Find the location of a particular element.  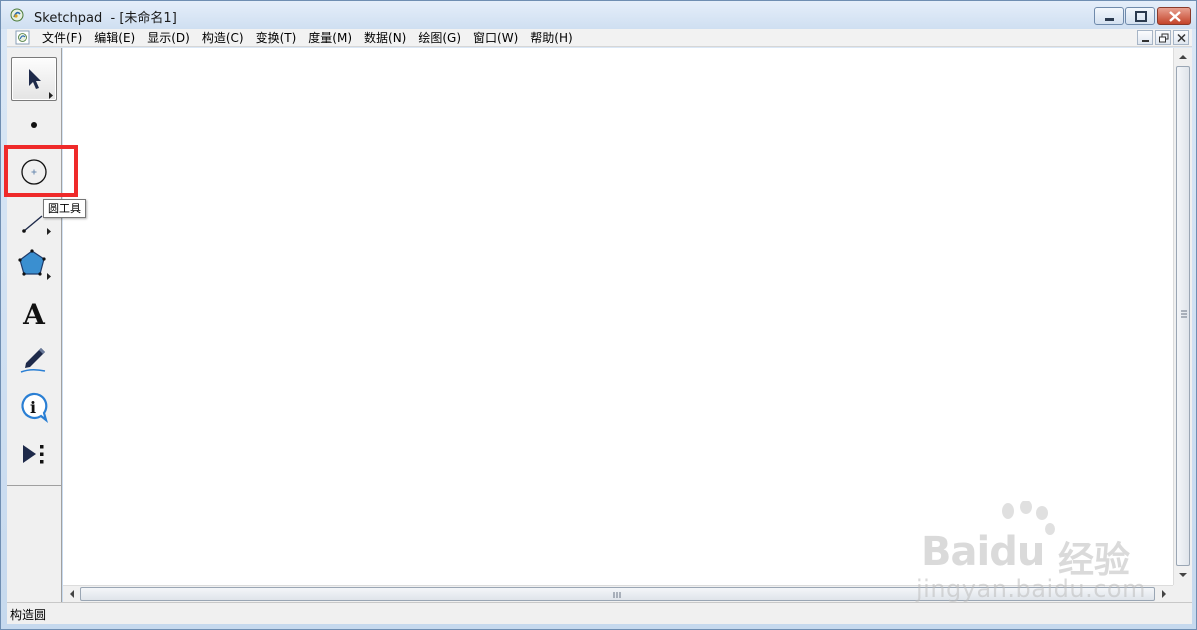

custom-tool is located at coordinates (34, 456).